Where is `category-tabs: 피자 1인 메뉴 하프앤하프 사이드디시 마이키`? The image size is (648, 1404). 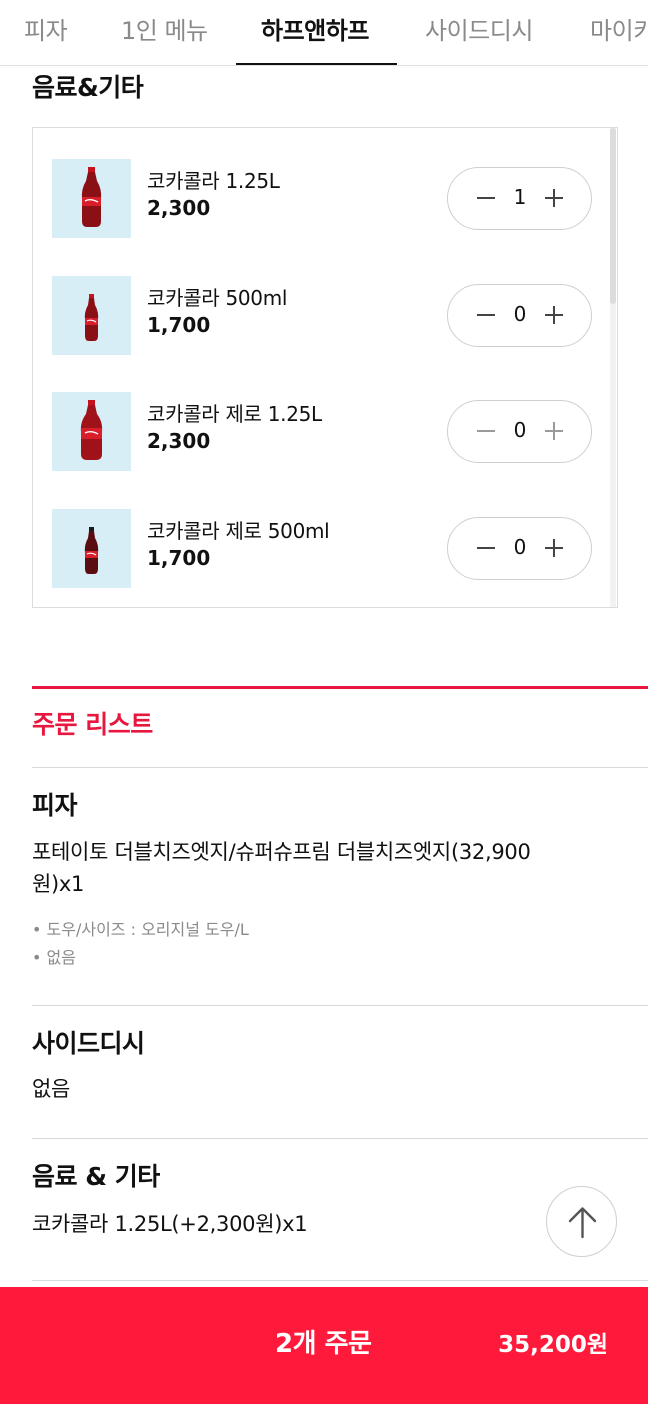
category-tabs: 피자 1인 메뉴 하프앤하프 사이드디시 마이키 is located at coordinates (324, 33).